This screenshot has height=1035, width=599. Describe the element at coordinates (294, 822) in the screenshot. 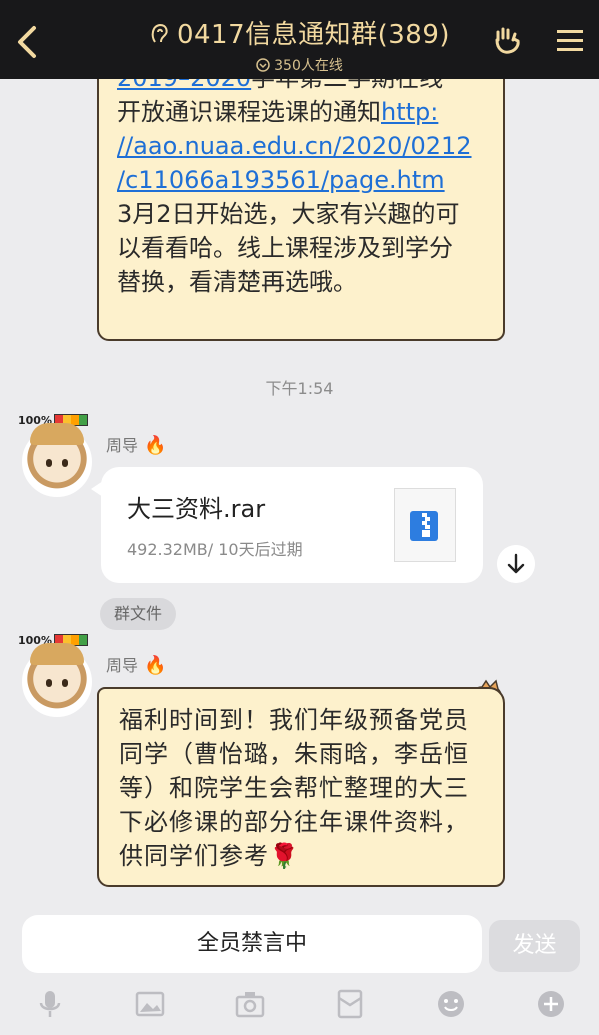

I see `message-line: 下必修课的部分往年课件资料，` at that location.